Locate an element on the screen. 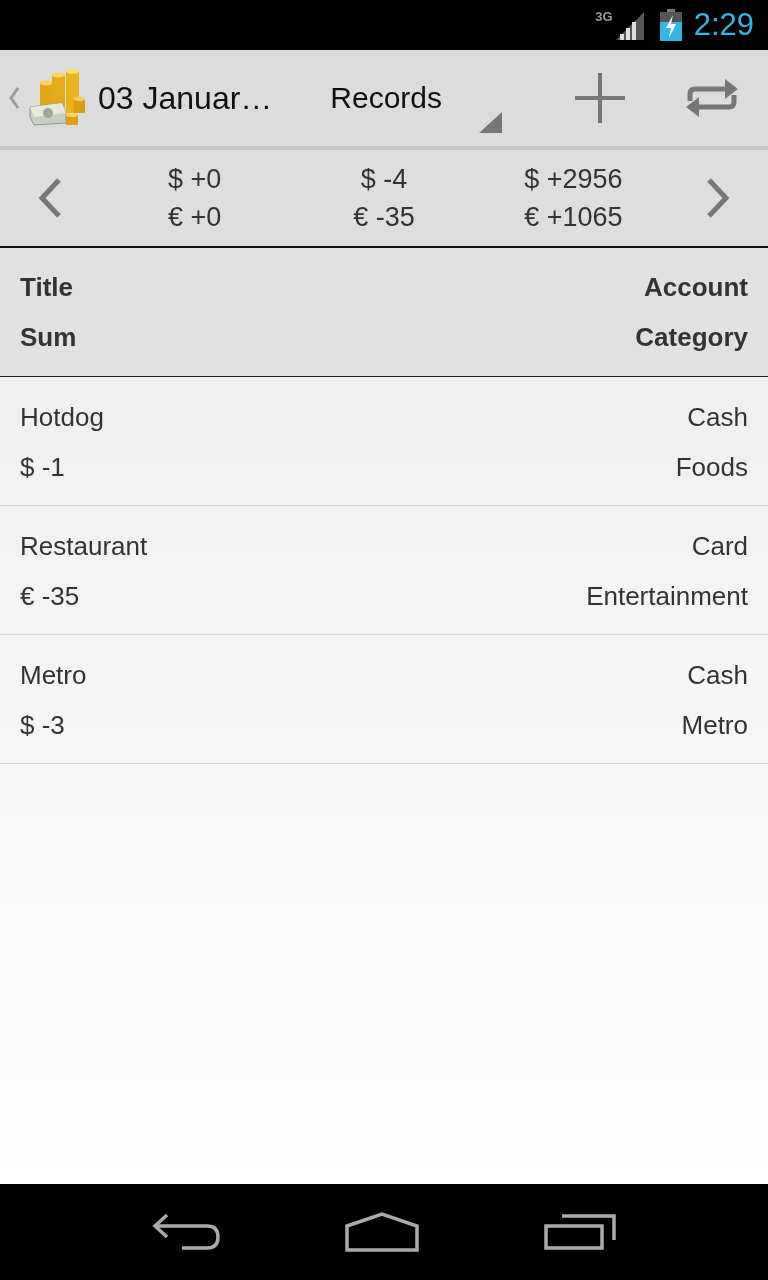 The height and width of the screenshot is (1280, 768). chevron-left-icon is located at coordinates (50, 198).